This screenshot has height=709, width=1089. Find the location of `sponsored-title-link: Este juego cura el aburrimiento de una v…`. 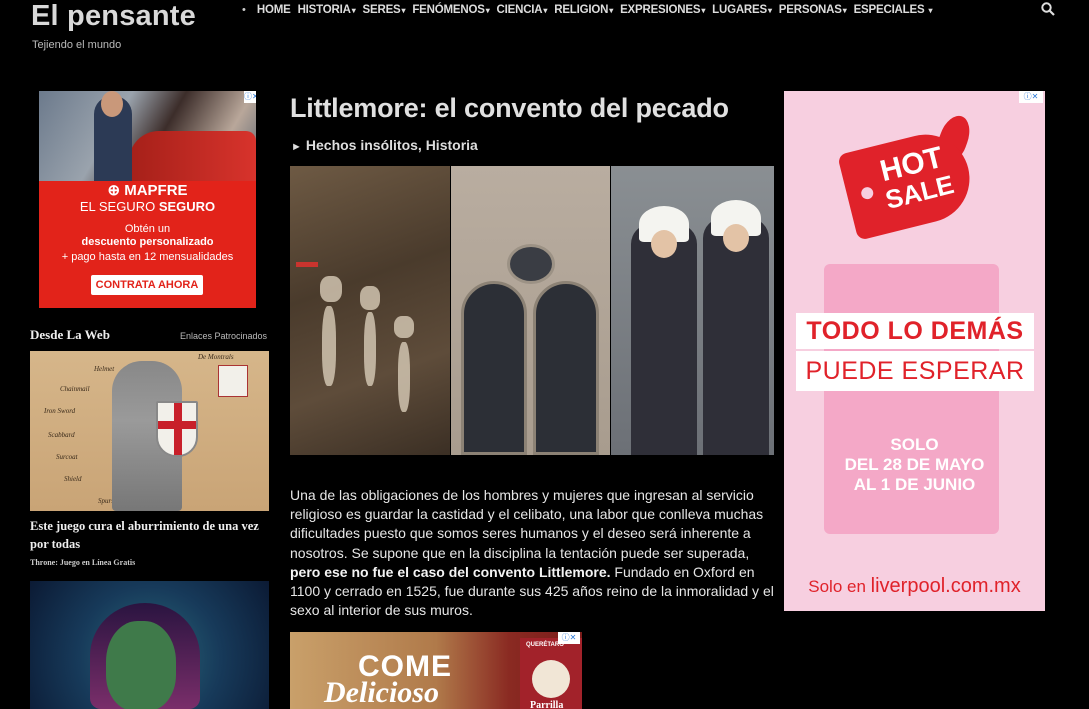

sponsored-title-link: Este juego cura el aburrimiento de una v… is located at coordinates (150, 535).